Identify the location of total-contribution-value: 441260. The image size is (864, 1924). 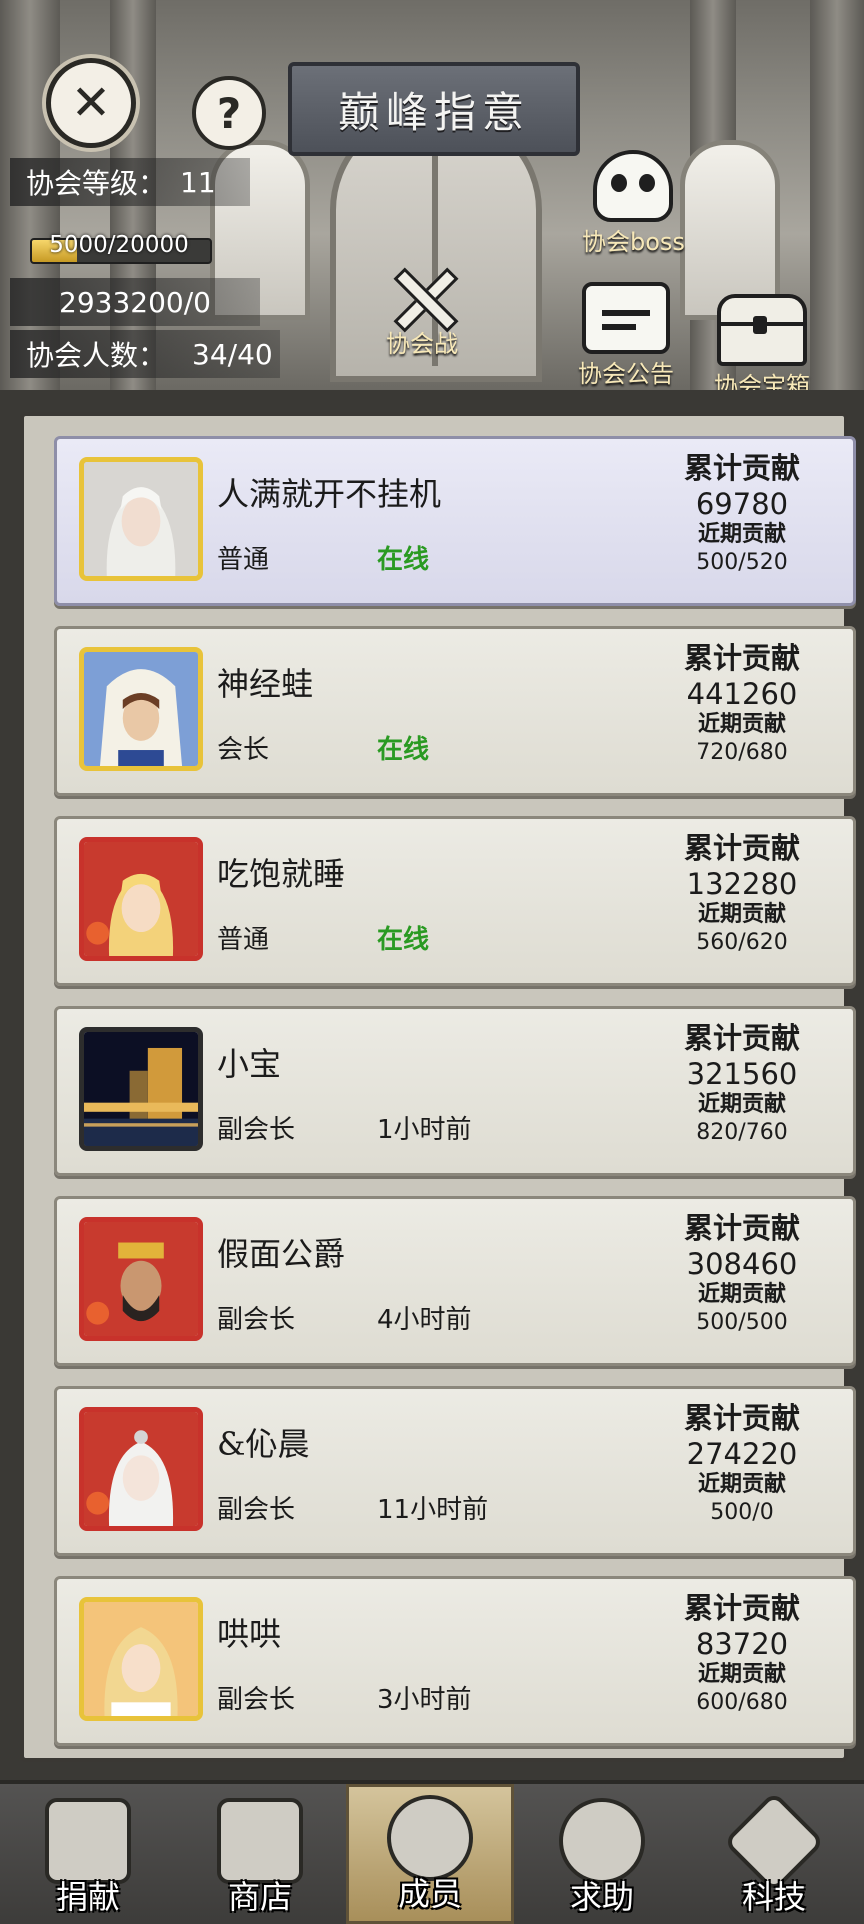
(742, 694).